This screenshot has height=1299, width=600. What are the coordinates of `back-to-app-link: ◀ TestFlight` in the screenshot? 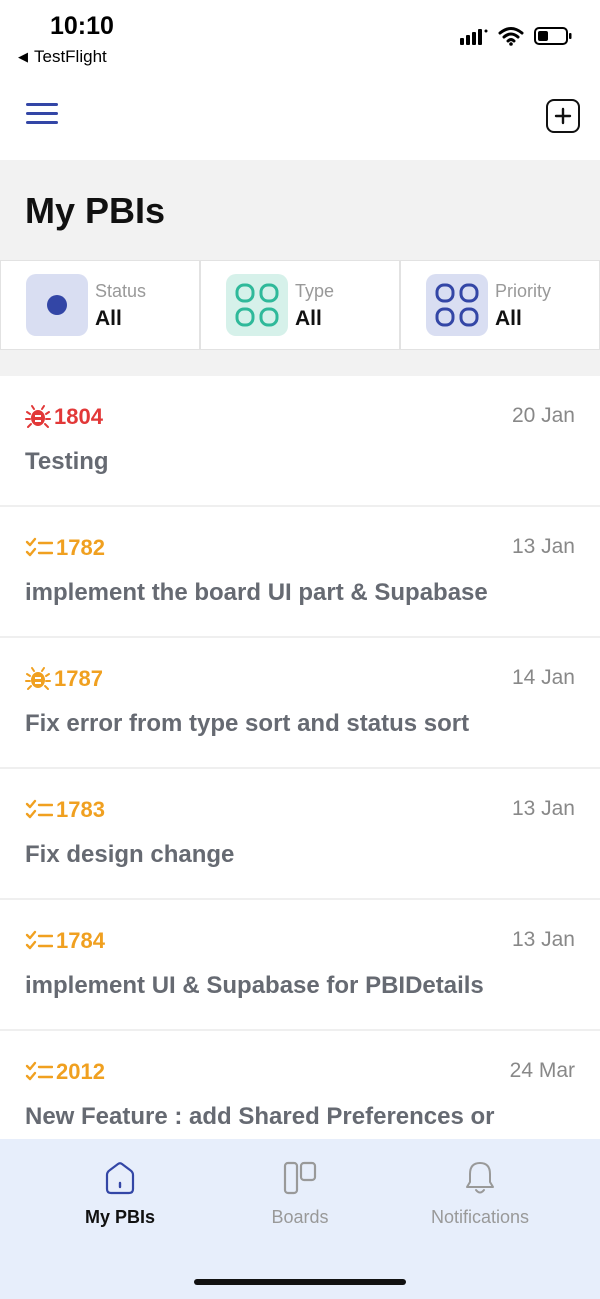 It's located at (62, 57).